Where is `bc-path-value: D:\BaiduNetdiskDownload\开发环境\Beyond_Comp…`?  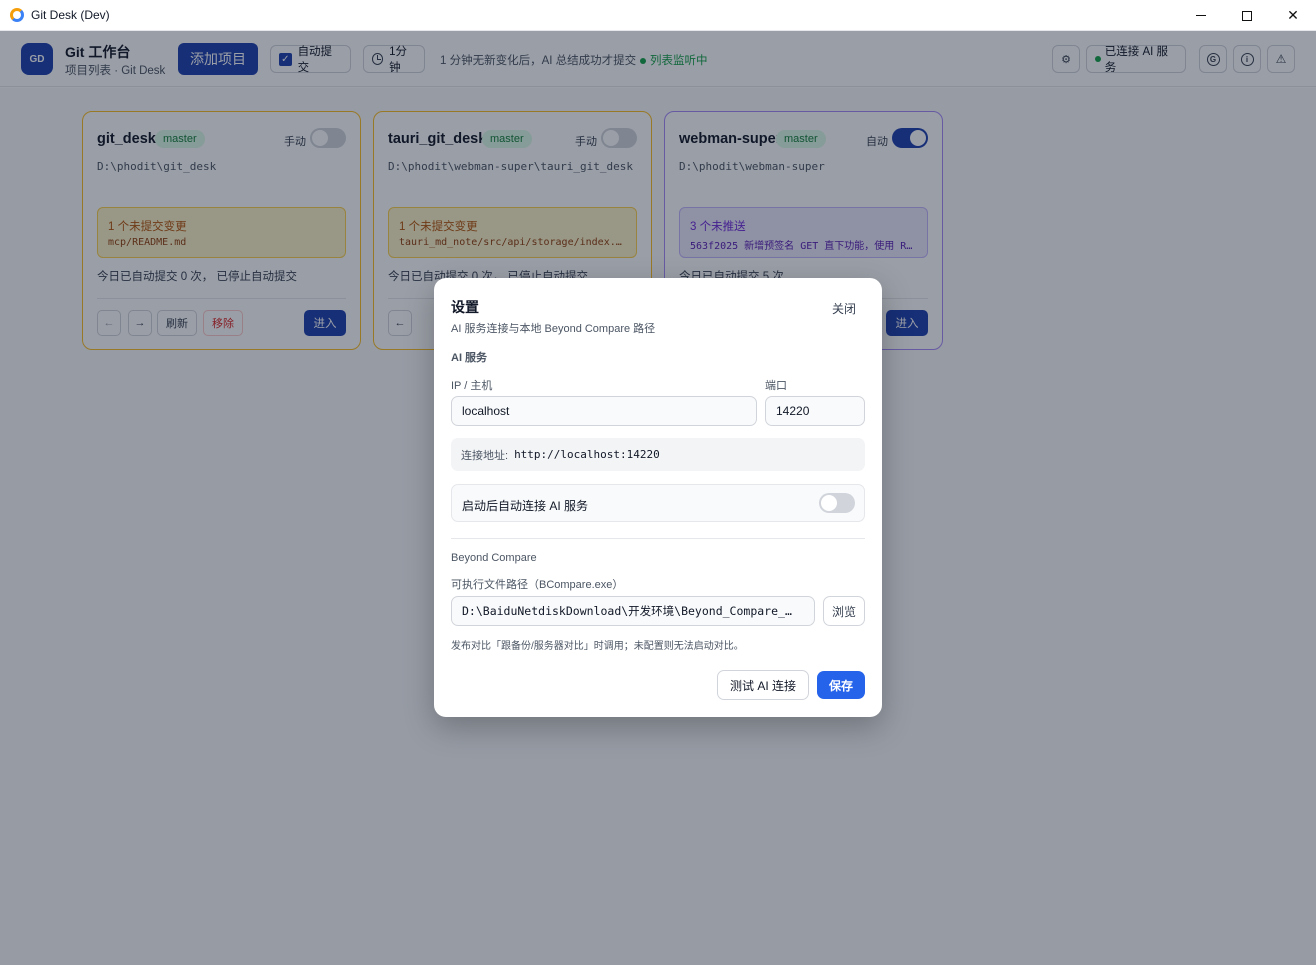
bc-path-value: D:\BaiduNetdiskDownload\开发环境\Beyond_Comp… is located at coordinates (627, 611).